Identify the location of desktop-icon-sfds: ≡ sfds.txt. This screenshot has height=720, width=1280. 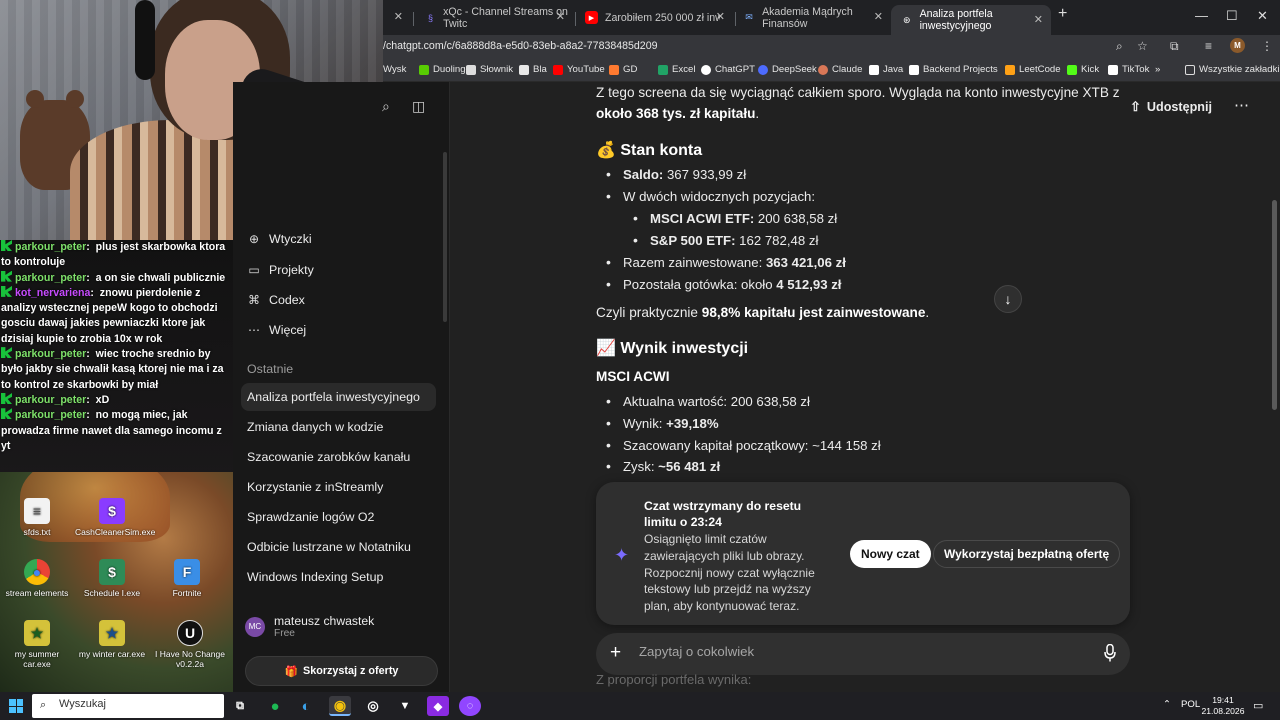
(37, 517).